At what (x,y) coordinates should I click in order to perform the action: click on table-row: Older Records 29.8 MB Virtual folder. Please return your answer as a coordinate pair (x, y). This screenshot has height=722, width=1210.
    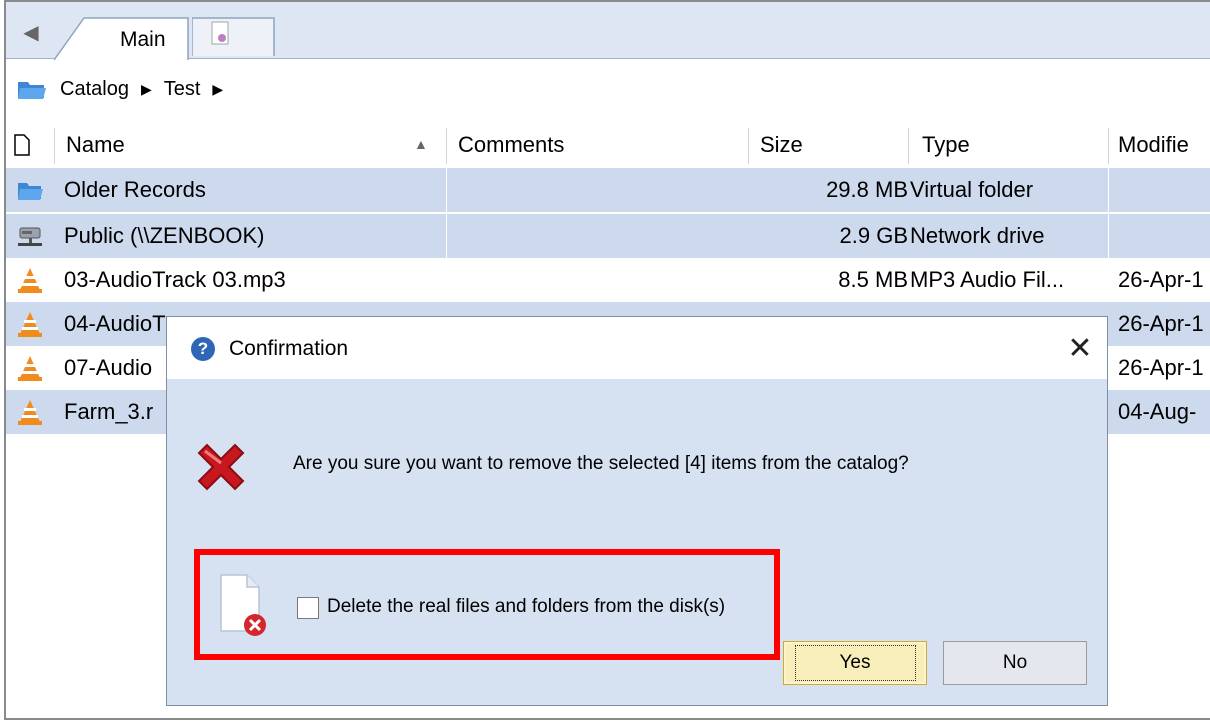
    Looking at the image, I should click on (608, 190).